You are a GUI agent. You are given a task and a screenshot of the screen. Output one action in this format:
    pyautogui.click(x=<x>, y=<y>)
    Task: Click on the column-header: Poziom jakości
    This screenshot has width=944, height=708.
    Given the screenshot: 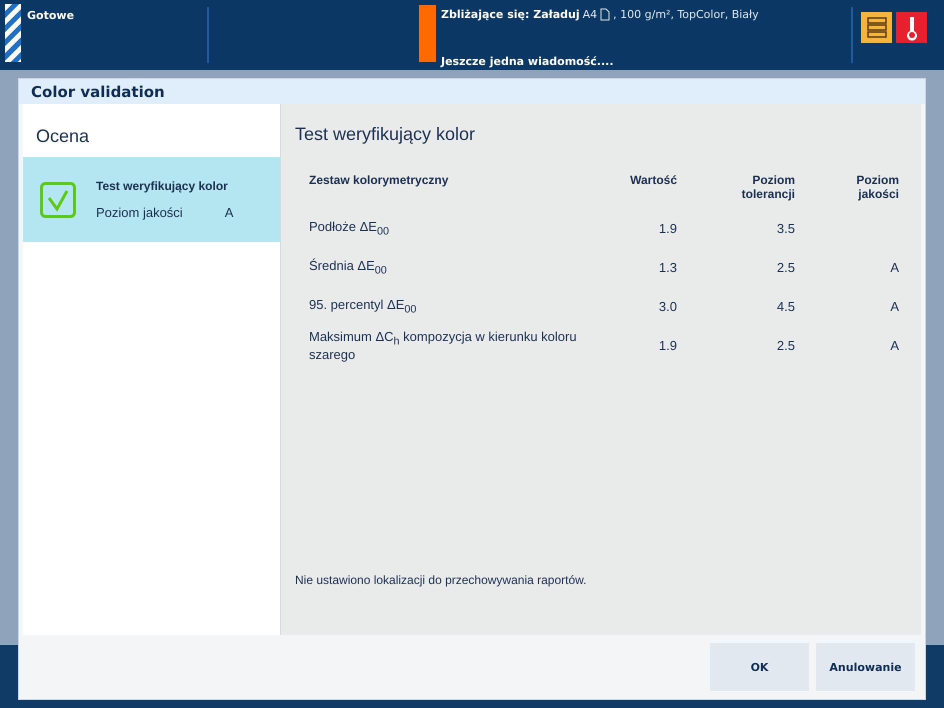 What is the action you would take?
    pyautogui.click(x=877, y=187)
    